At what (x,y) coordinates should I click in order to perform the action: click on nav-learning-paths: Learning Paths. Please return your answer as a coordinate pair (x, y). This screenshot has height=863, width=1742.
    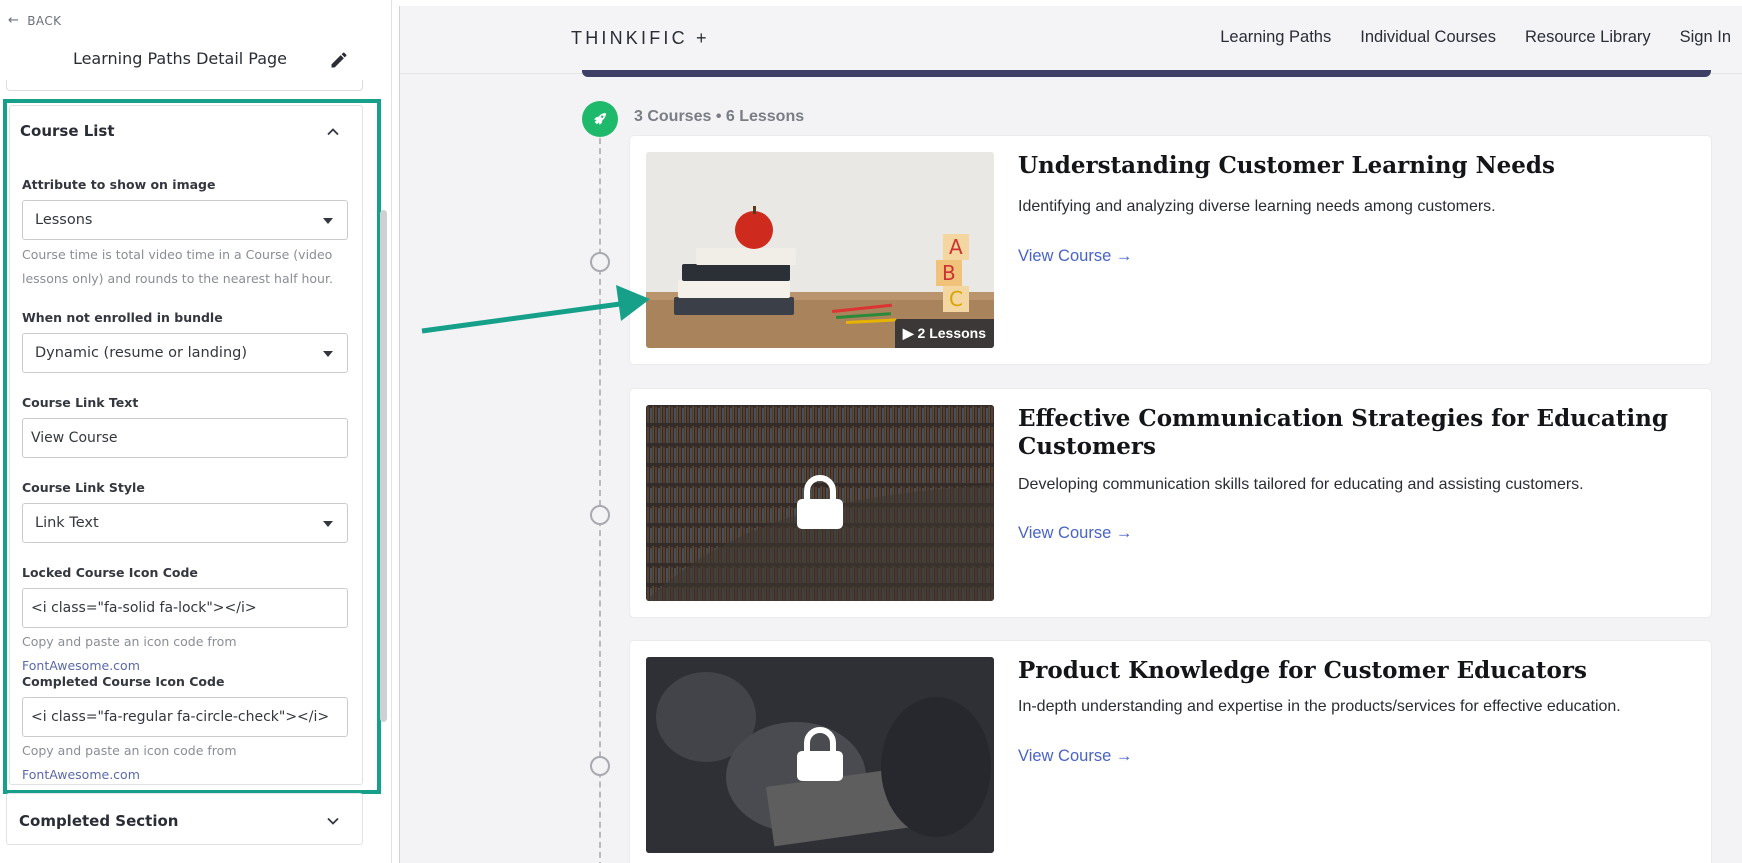
    Looking at the image, I should click on (1275, 37).